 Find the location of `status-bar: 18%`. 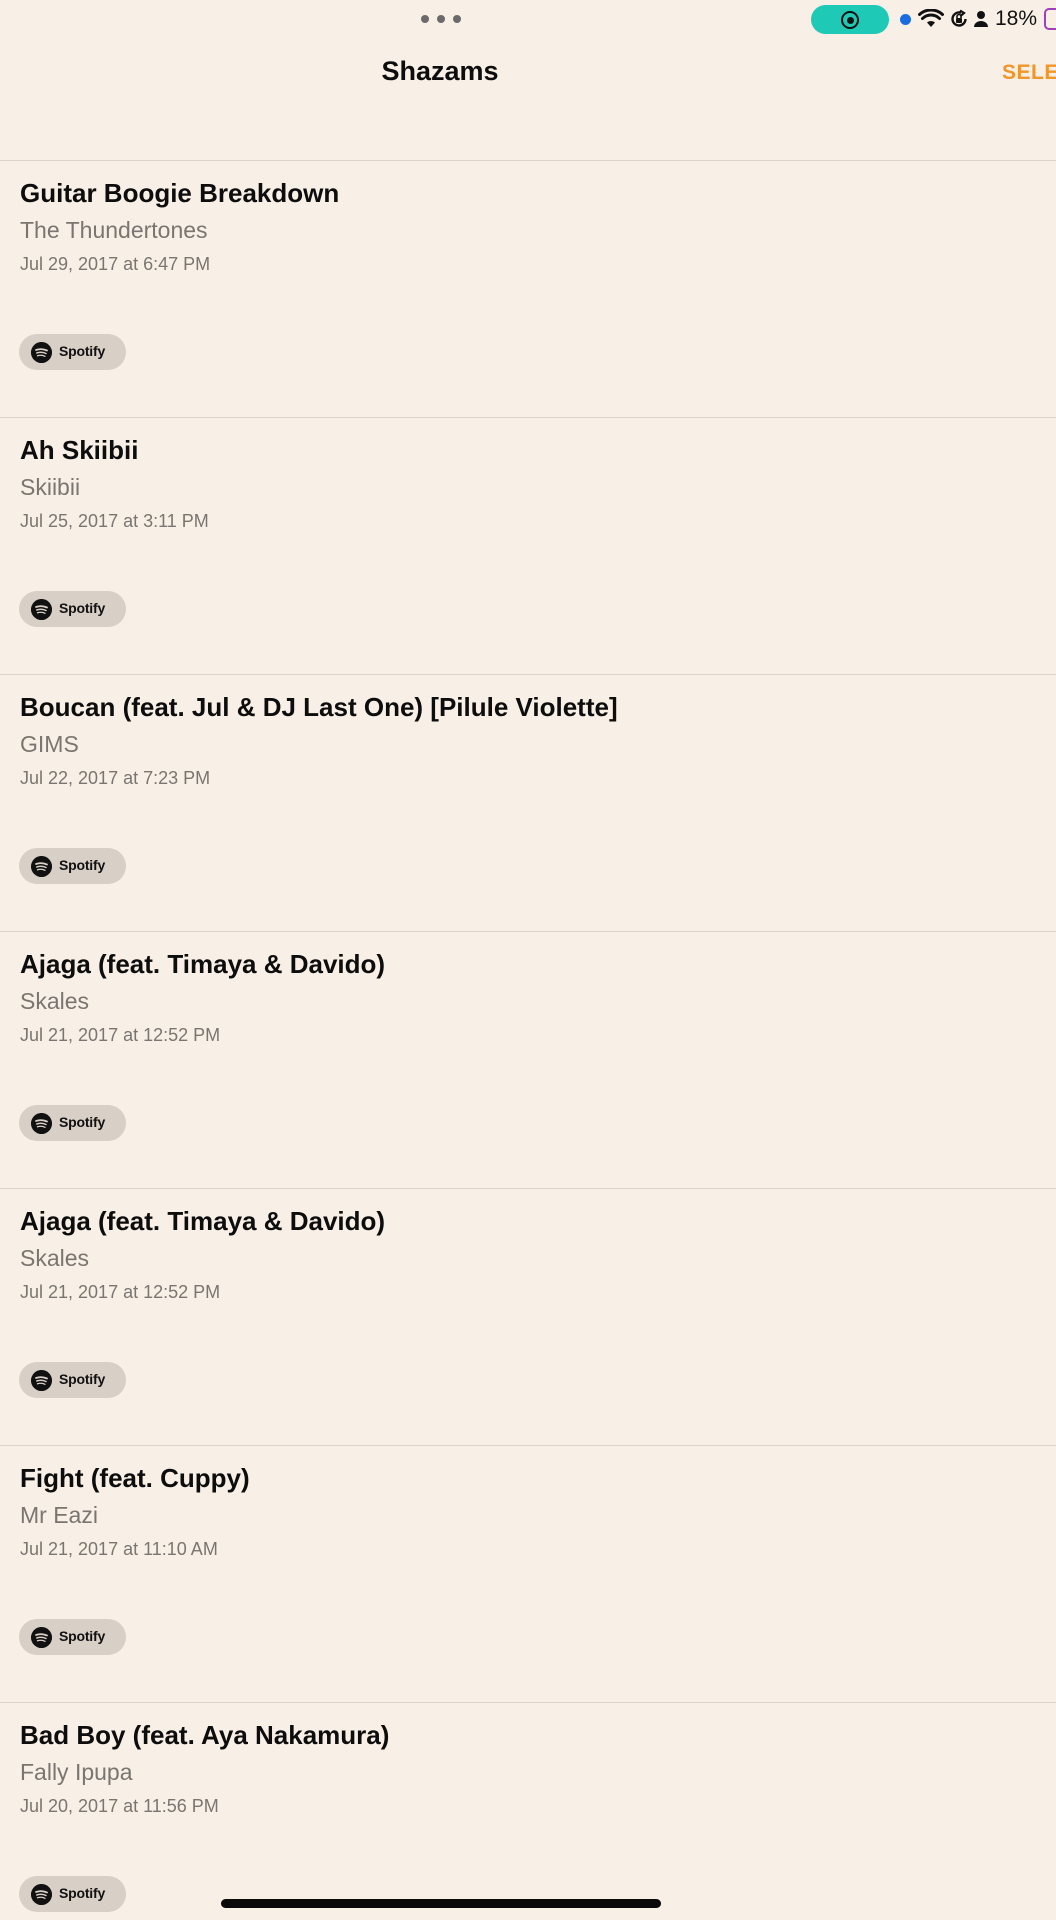

status-bar: 18% is located at coordinates (528, 20).